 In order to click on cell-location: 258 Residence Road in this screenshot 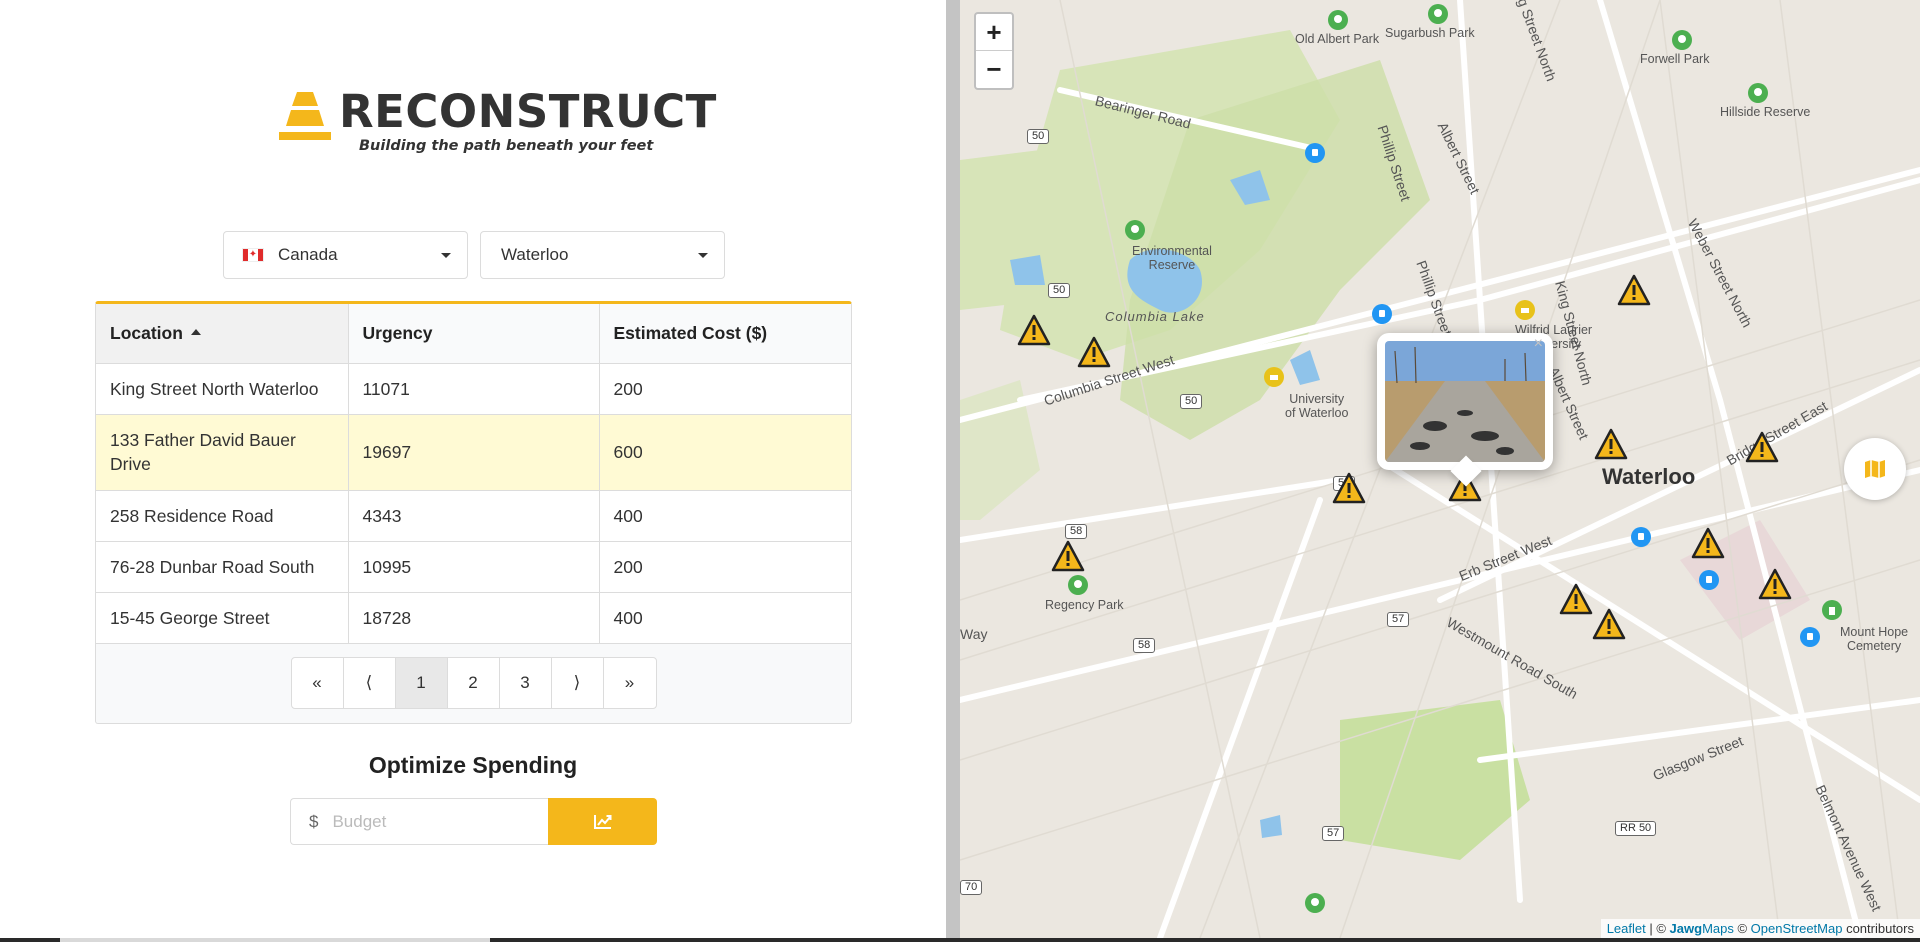, I will do `click(222, 516)`.